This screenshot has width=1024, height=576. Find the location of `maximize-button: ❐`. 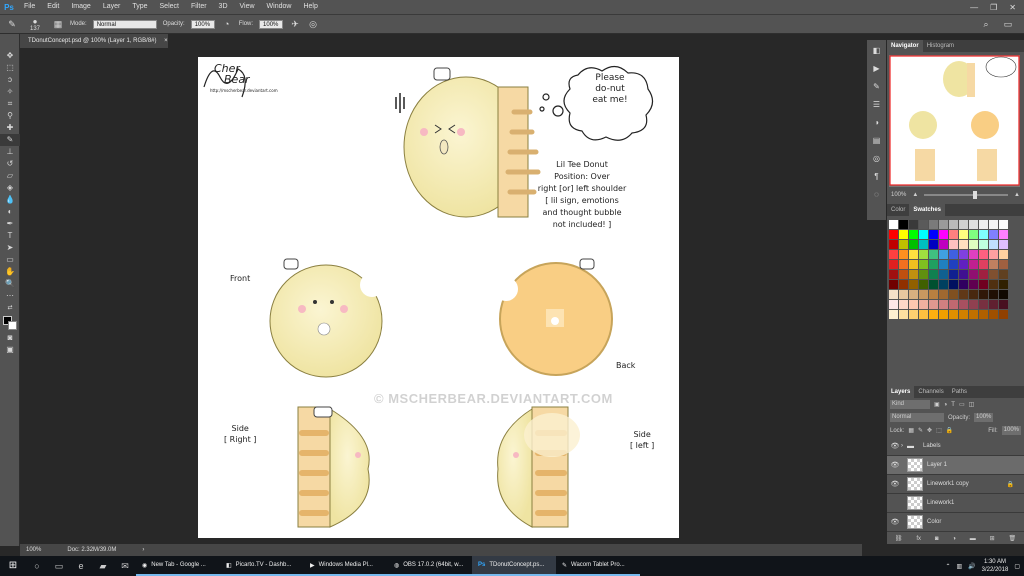

maximize-button: ❐ is located at coordinates (993, 7).